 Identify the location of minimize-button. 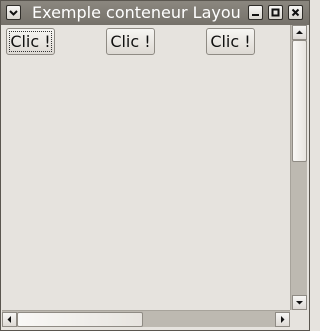
(255, 12).